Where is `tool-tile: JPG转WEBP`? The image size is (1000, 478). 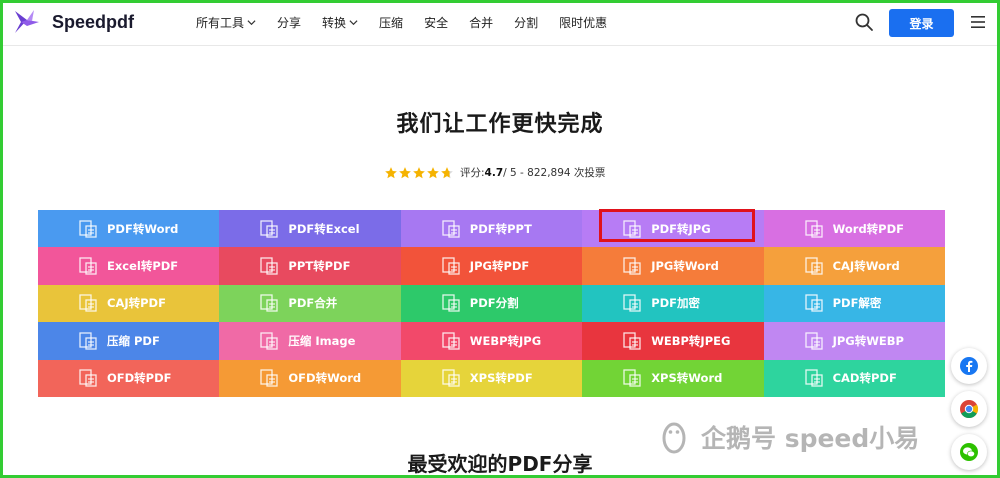 tool-tile: JPG转WEBP is located at coordinates (854, 341).